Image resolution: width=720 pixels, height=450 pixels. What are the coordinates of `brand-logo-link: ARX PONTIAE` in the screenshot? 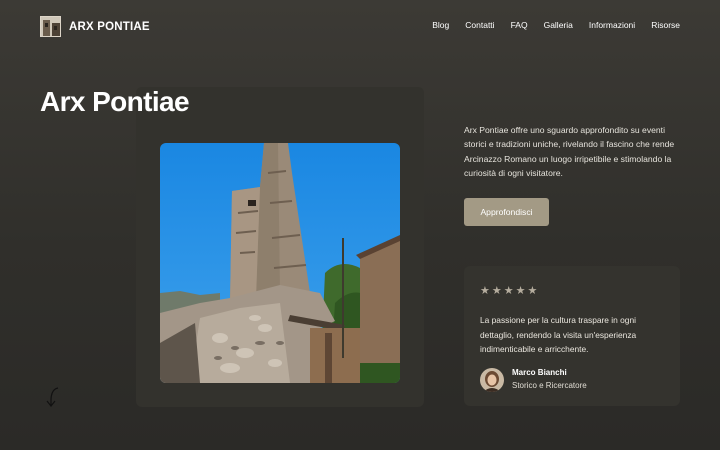 It's located at (95, 26).